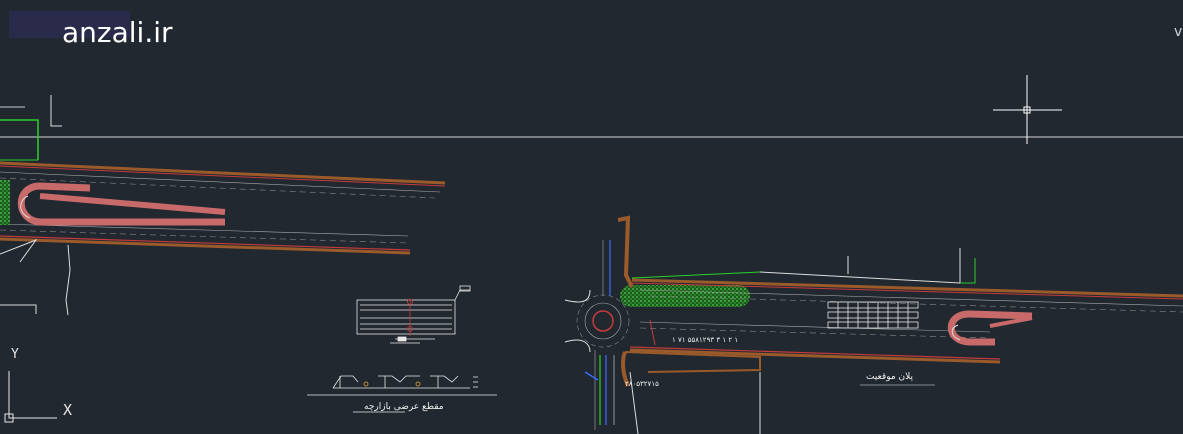 Image resolution: width=1183 pixels, height=434 pixels. Describe the element at coordinates (117, 32) in the screenshot. I see `brand-watermark: anzali.ir` at that location.